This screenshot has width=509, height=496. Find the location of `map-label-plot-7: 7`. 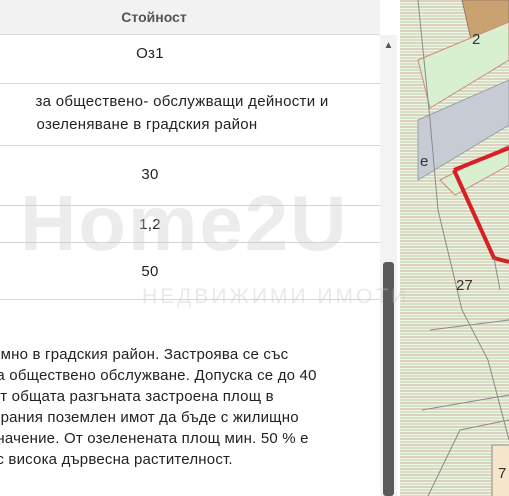

map-label-plot-7: 7 is located at coordinates (502, 473).